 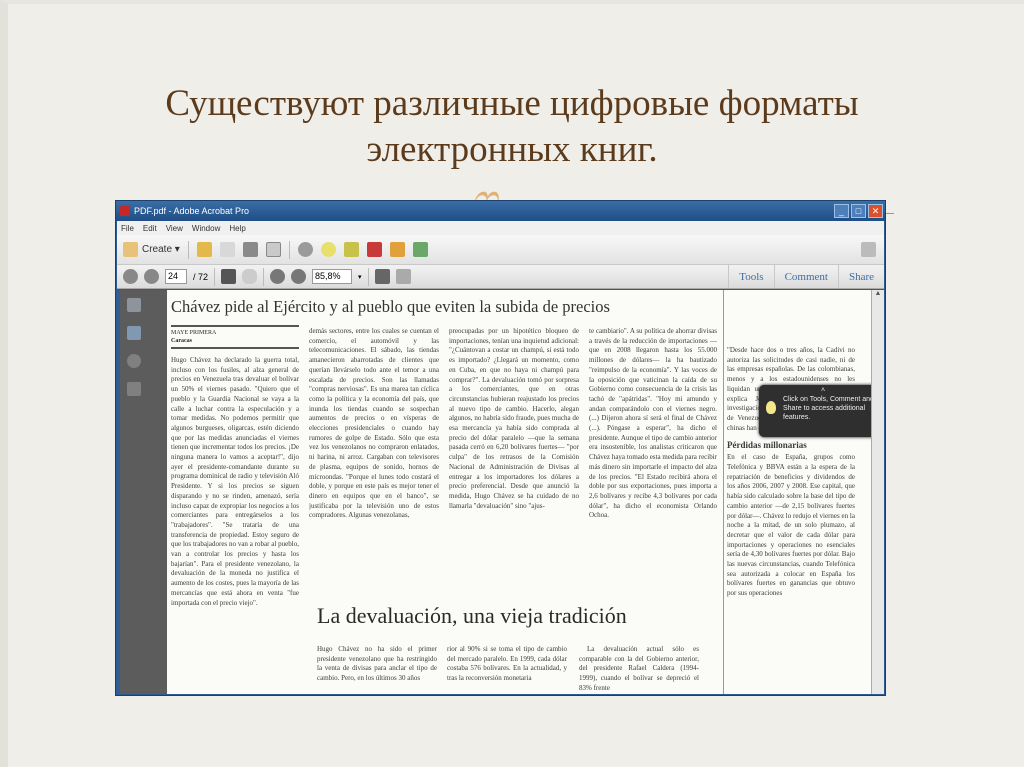 What do you see at coordinates (374, 249) in the screenshot?
I see `pdf-export-icon` at bounding box center [374, 249].